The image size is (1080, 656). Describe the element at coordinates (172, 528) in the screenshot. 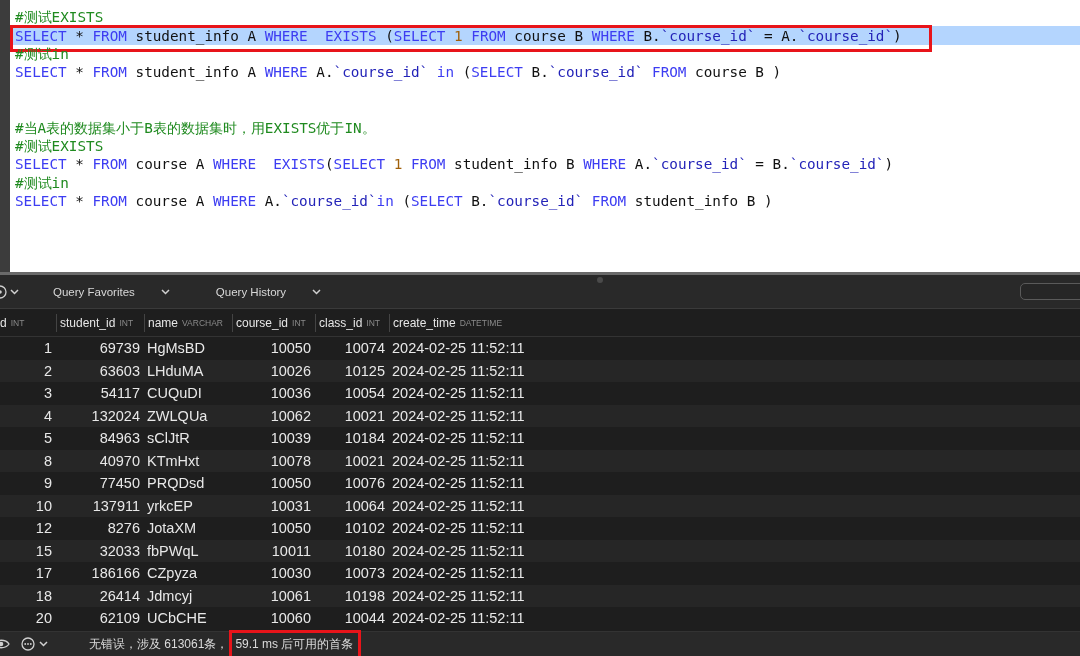

I see `table-cell-text: JotaXM` at that location.